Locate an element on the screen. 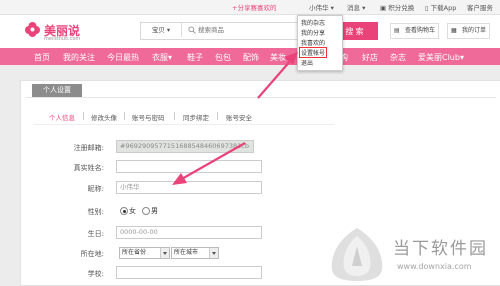 The image size is (500, 286). nav-item-accessories: 配饰 is located at coordinates (251, 57).